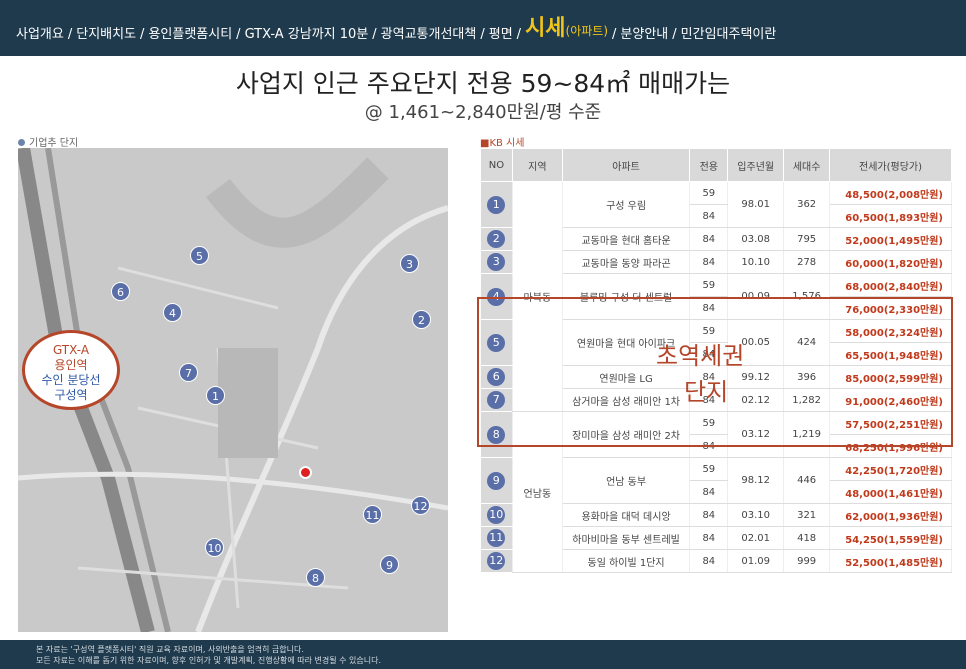 The width and height of the screenshot is (966, 669). Describe the element at coordinates (890, 331) in the screenshot. I see `cell-price: 58,000(2,324만원)` at that location.